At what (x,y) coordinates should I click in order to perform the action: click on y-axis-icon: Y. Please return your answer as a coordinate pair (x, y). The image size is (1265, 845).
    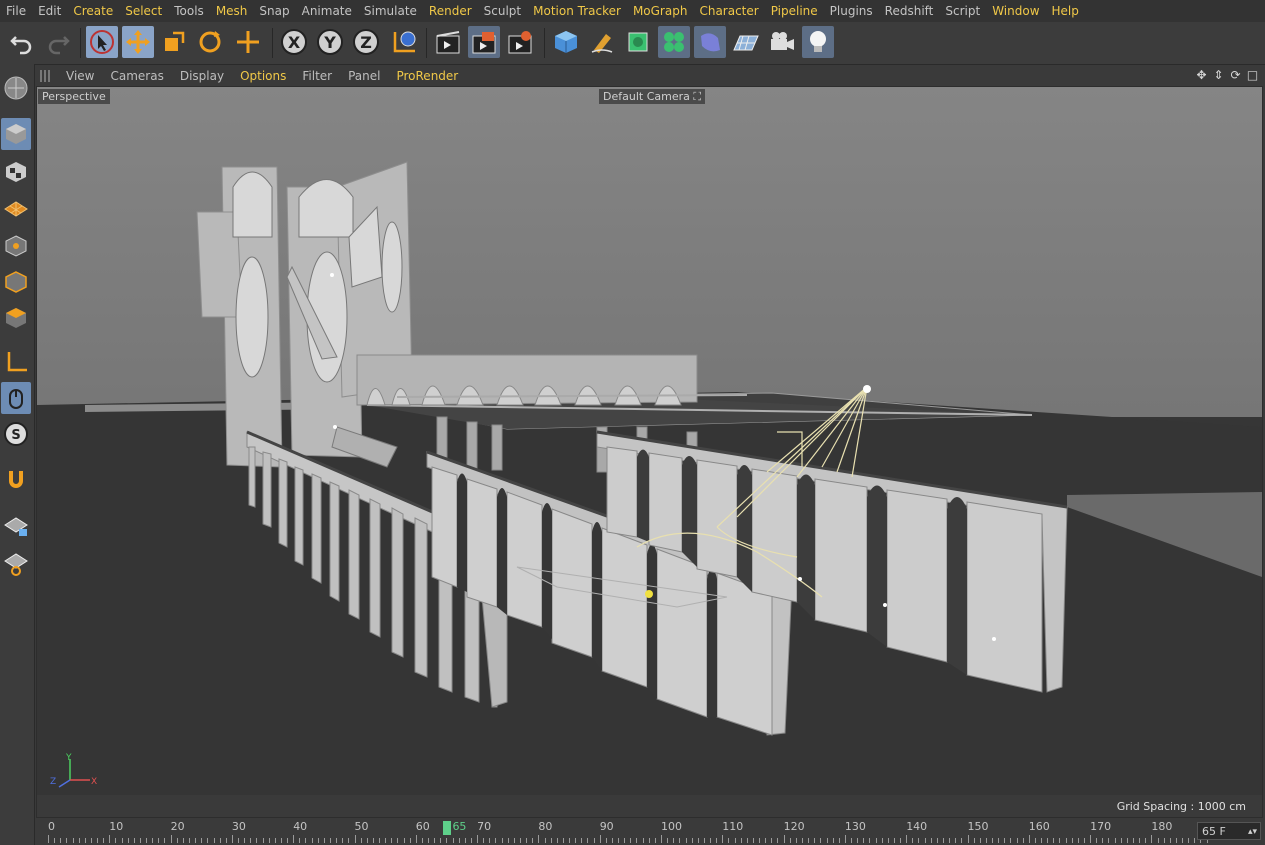
    Looking at the image, I should click on (330, 42).